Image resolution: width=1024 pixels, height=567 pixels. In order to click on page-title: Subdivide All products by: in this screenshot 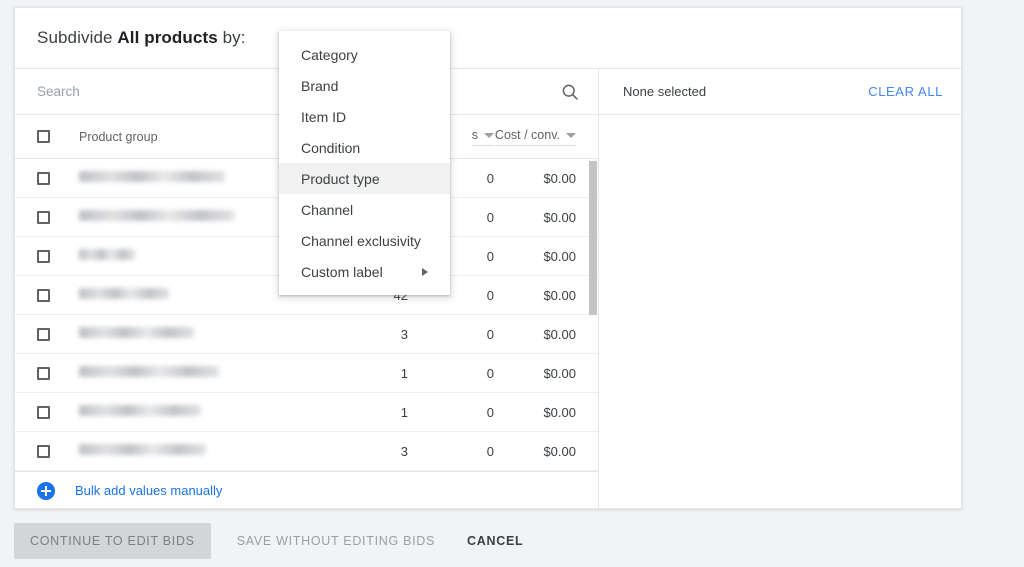, I will do `click(141, 38)`.